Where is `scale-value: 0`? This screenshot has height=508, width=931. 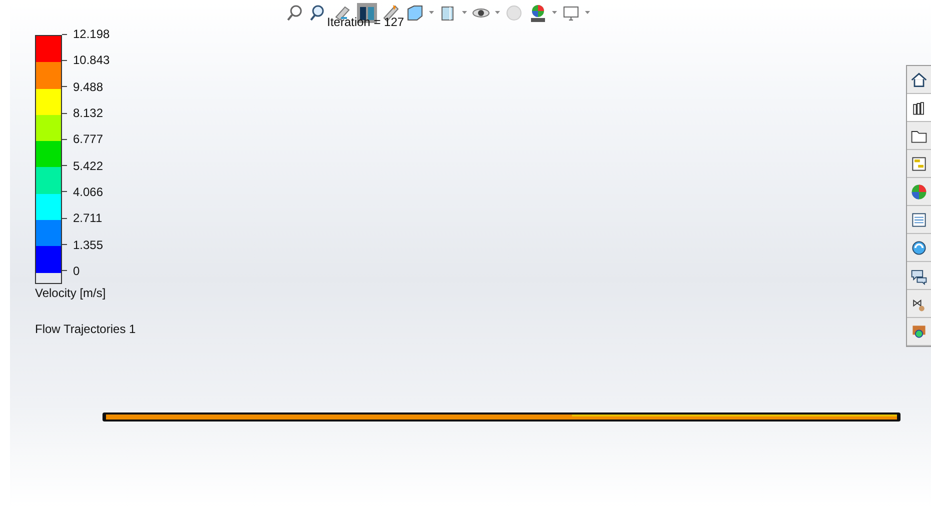 scale-value: 0 is located at coordinates (76, 270).